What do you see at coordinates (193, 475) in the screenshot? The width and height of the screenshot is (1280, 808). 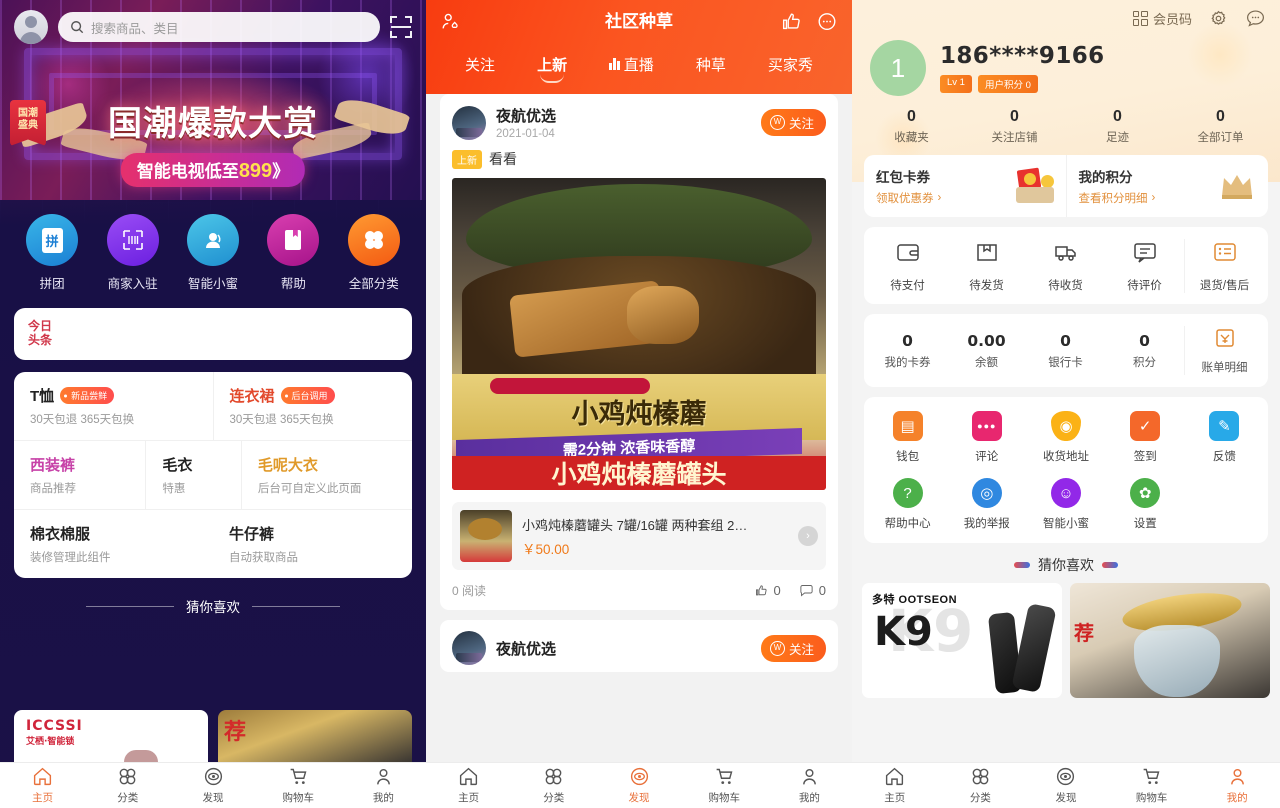 I see `promo-cell: 毛衣 特惠` at bounding box center [193, 475].